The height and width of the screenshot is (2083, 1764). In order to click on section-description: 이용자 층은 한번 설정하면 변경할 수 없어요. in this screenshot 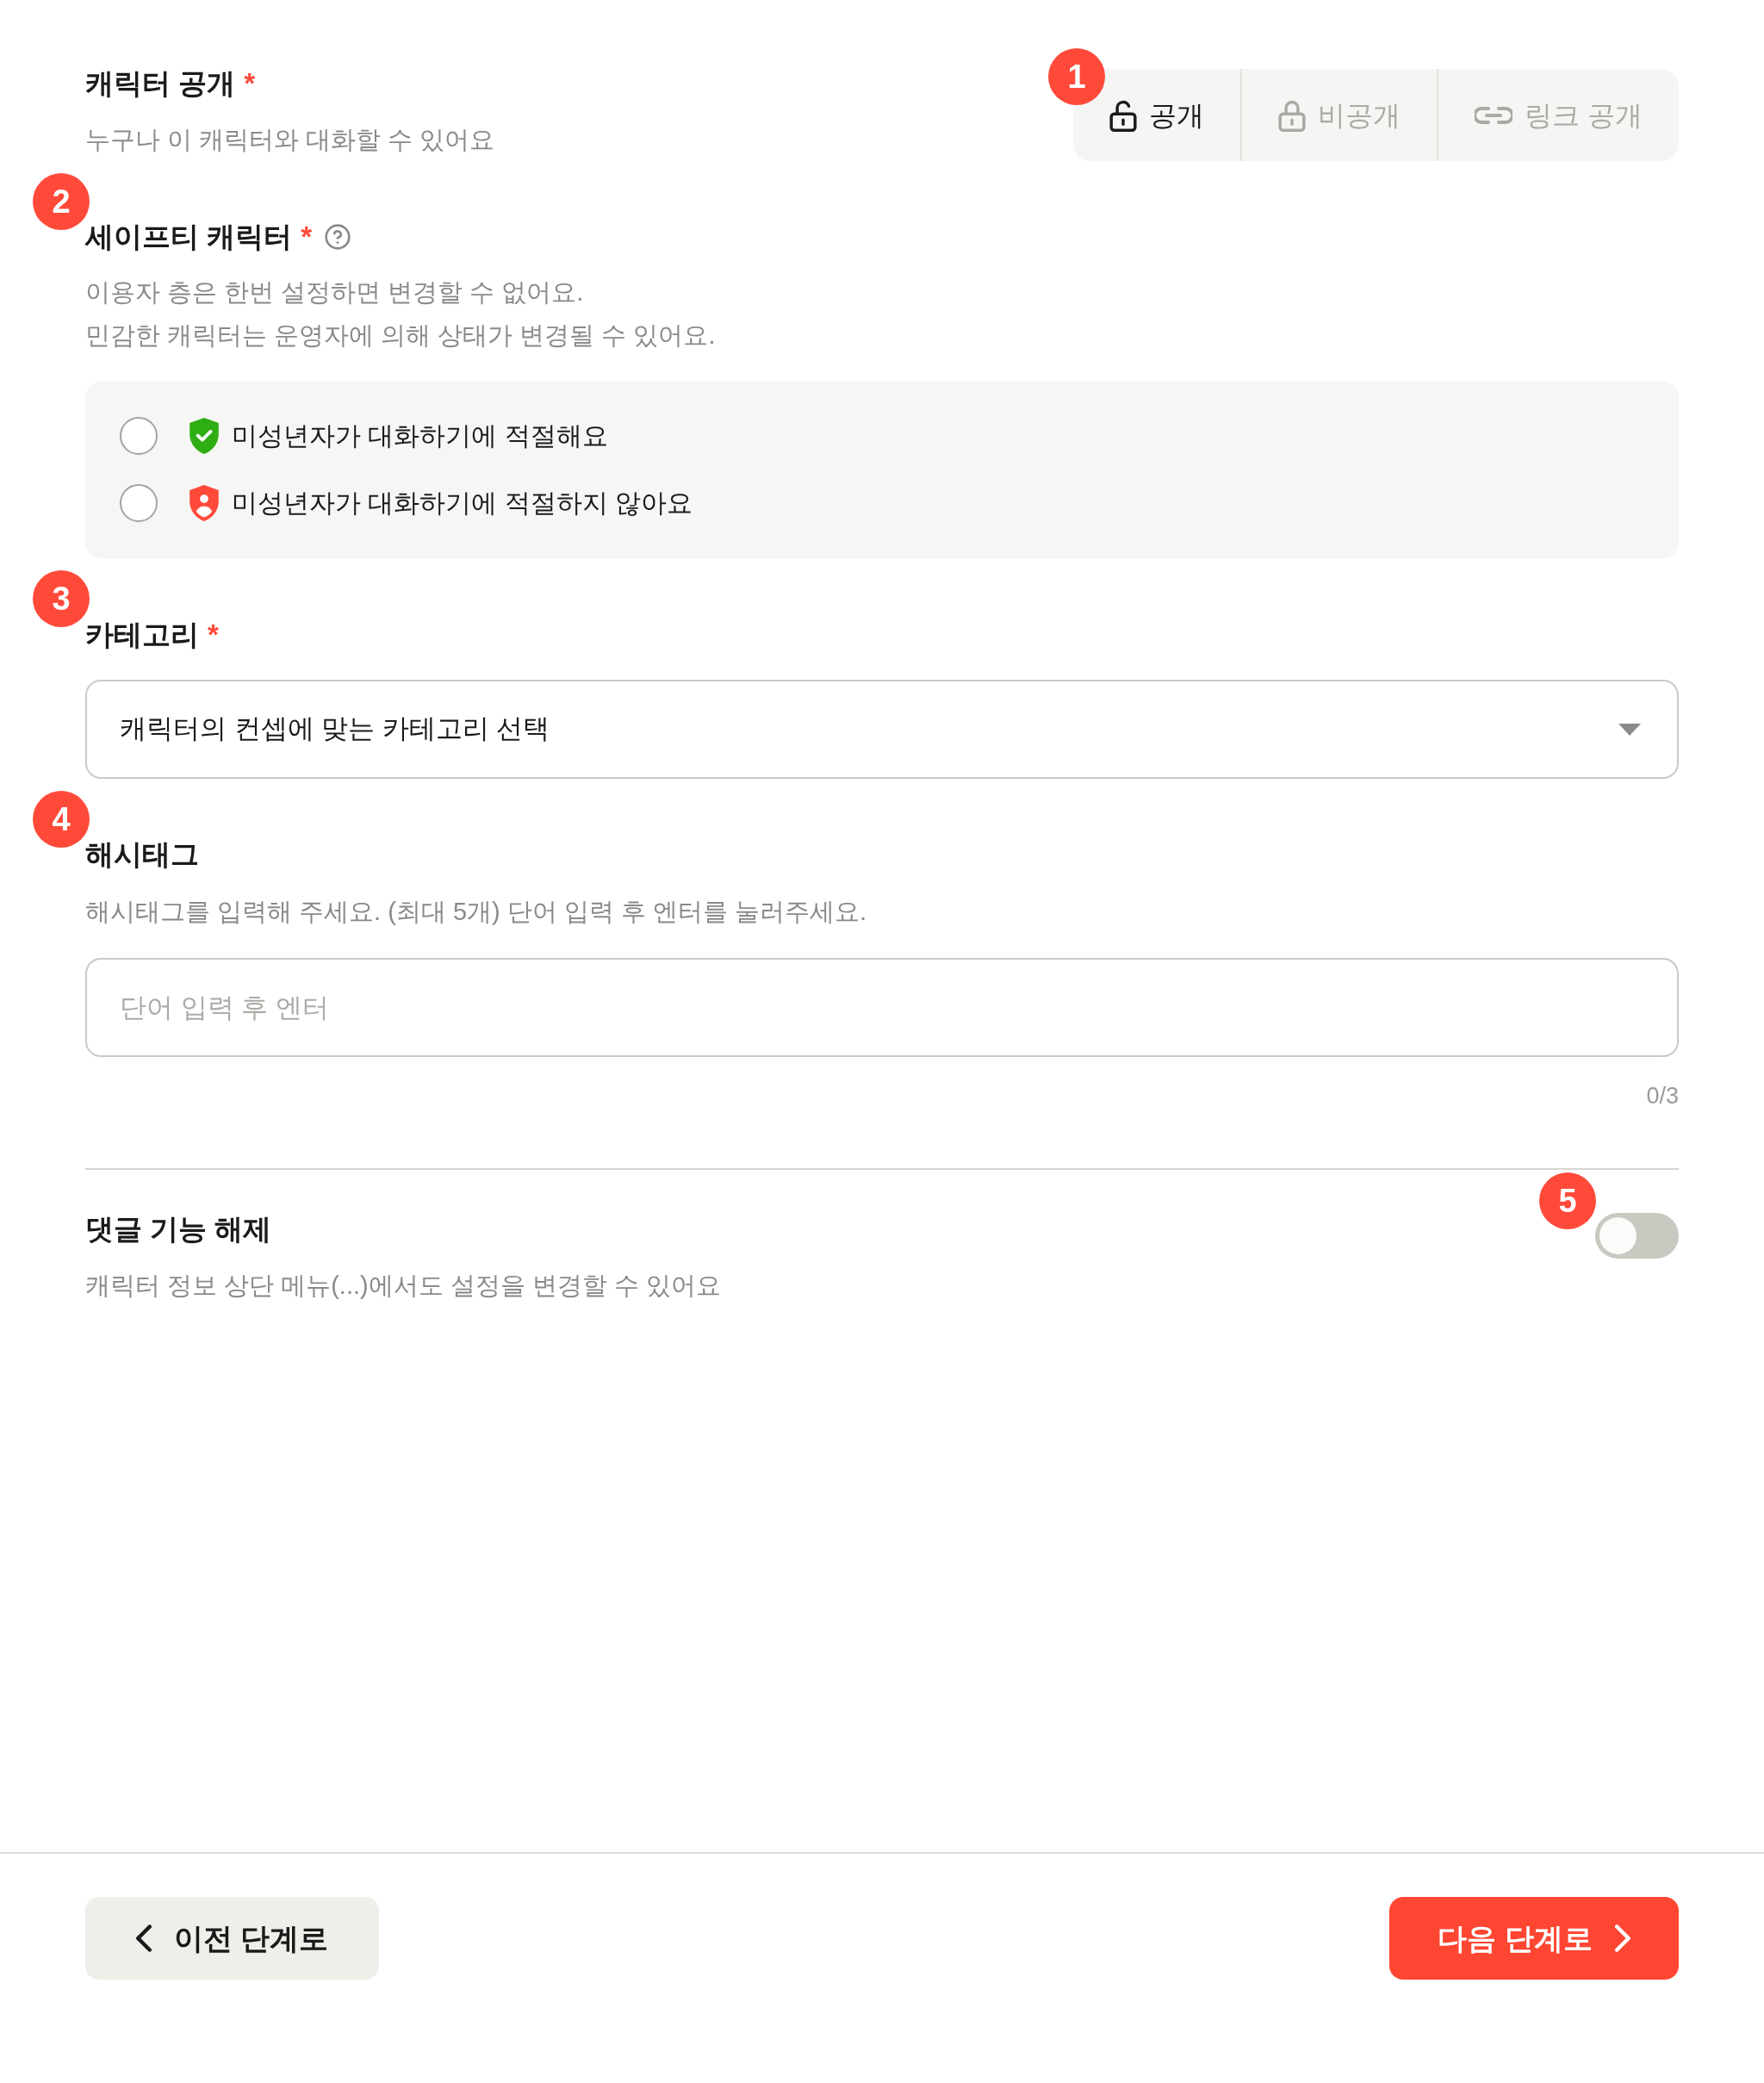, I will do `click(335, 292)`.